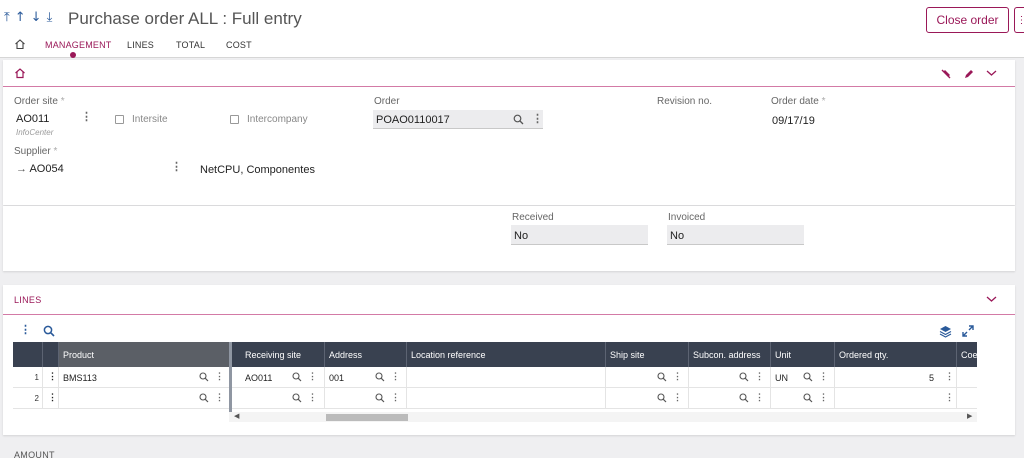 Image resolution: width=1024 pixels, height=458 pixels. What do you see at coordinates (283, 354) in the screenshot?
I see `column-header-receiving-site: Receiving site` at bounding box center [283, 354].